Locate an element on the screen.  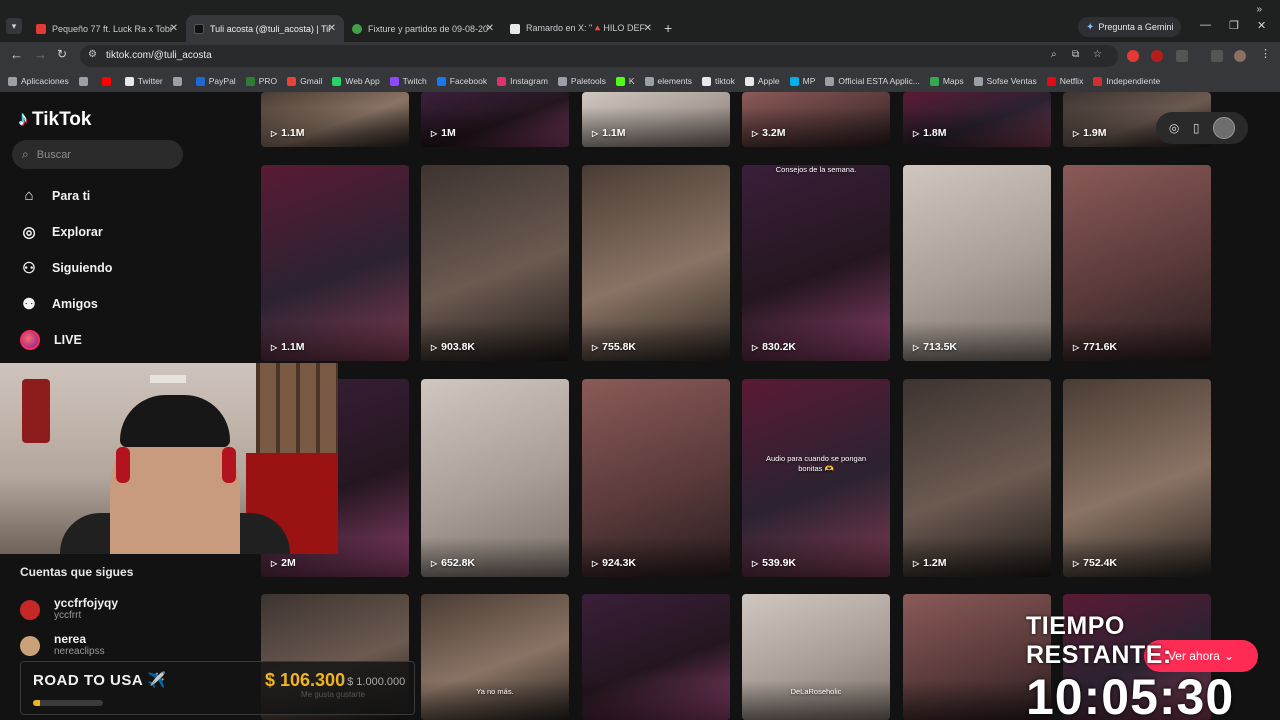
video-card: ▷ 1.2M is located at coordinates (977, 478).